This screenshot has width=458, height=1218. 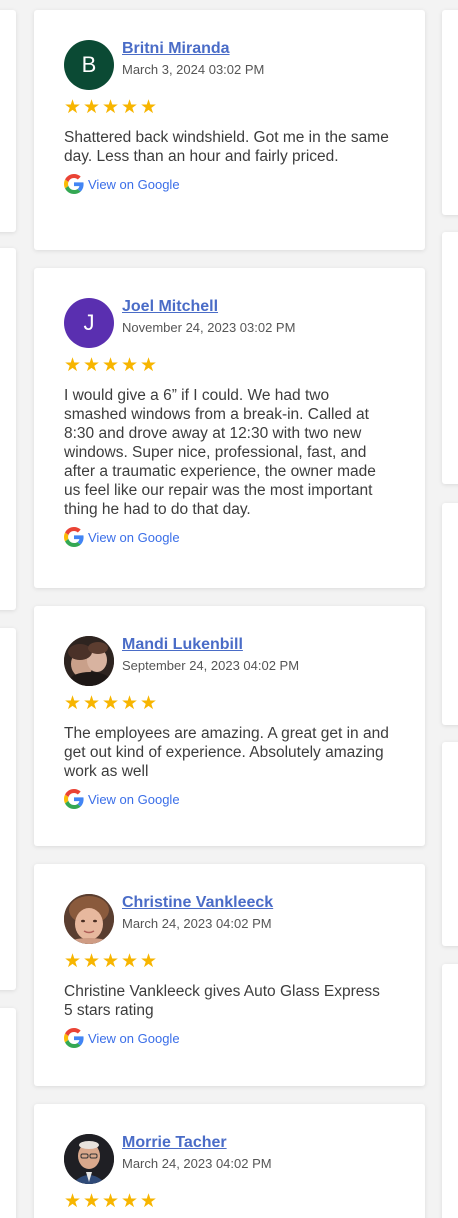 I want to click on reviewer-name-link: Morrie Tacher, so click(x=197, y=1143).